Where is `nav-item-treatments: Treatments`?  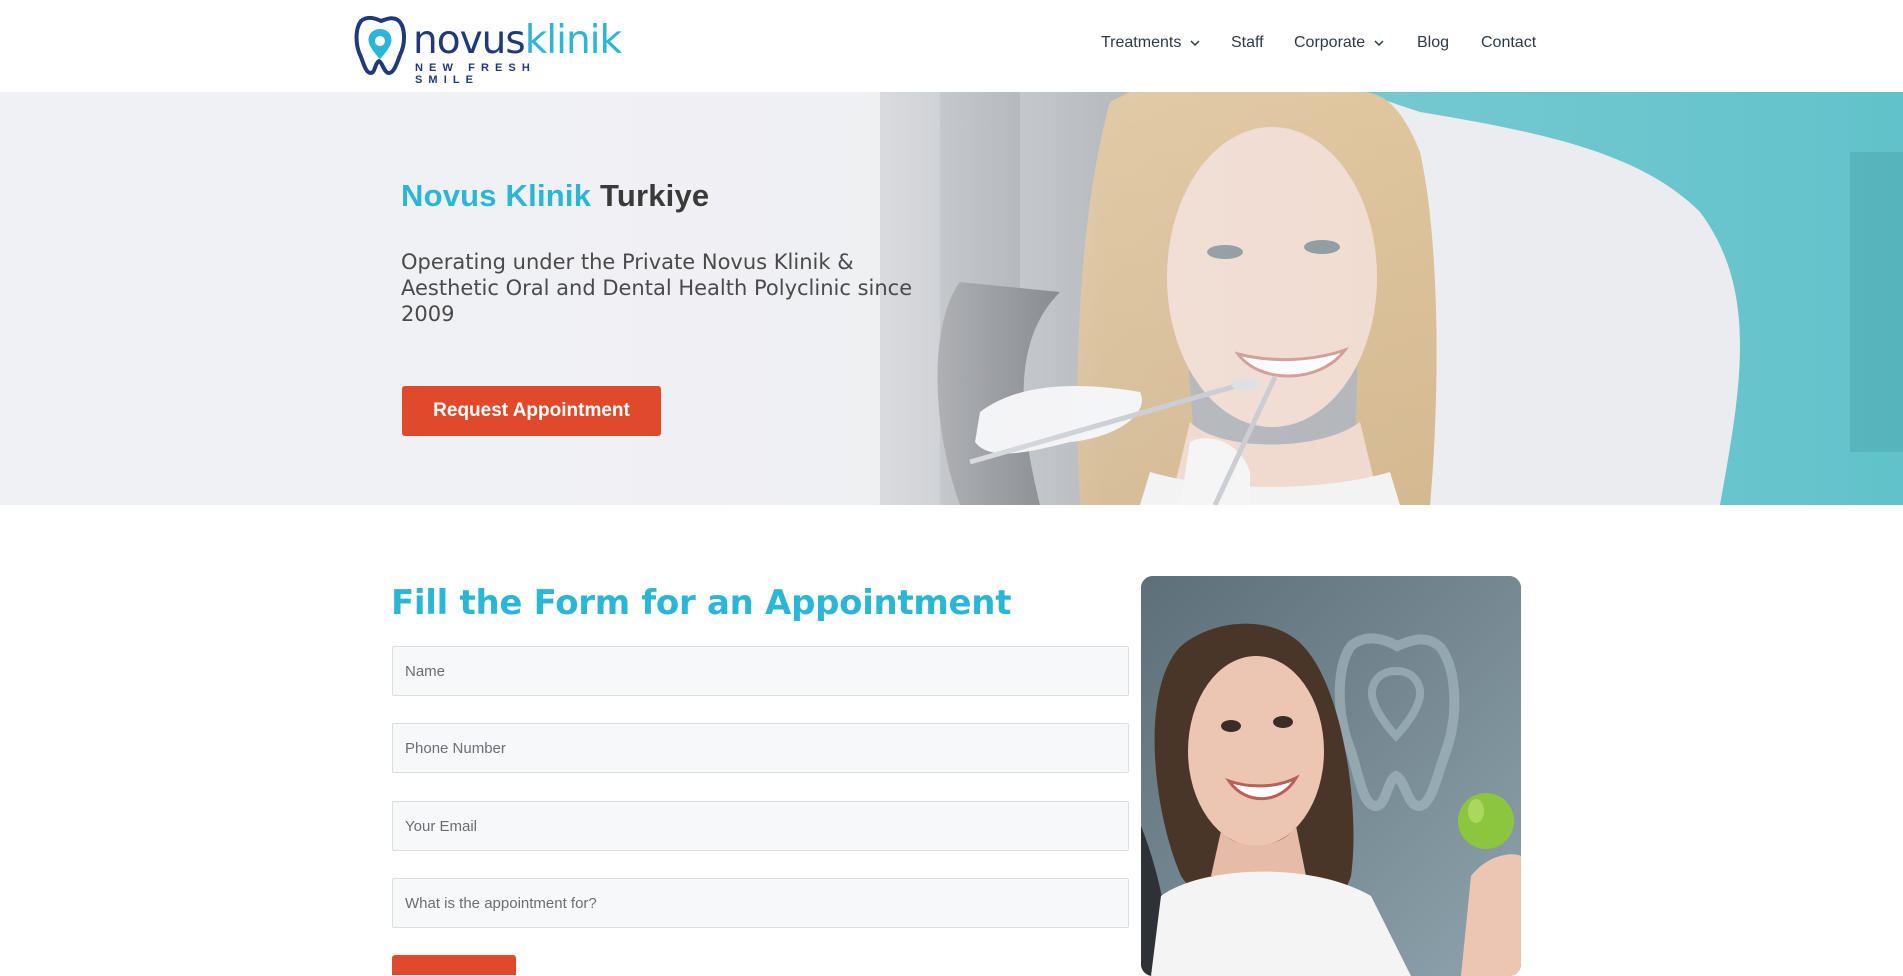
nav-item-treatments: Treatments is located at coordinates (1150, 43).